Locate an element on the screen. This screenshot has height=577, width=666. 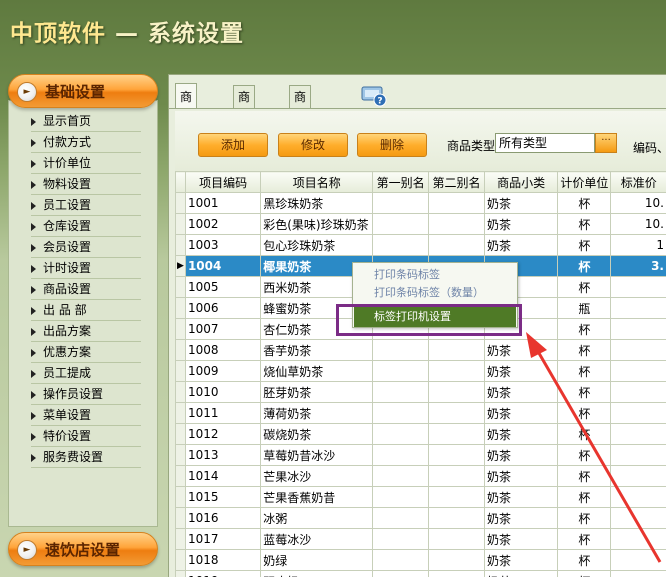
sidebar-item: 计价单位 is located at coordinates (86, 163).